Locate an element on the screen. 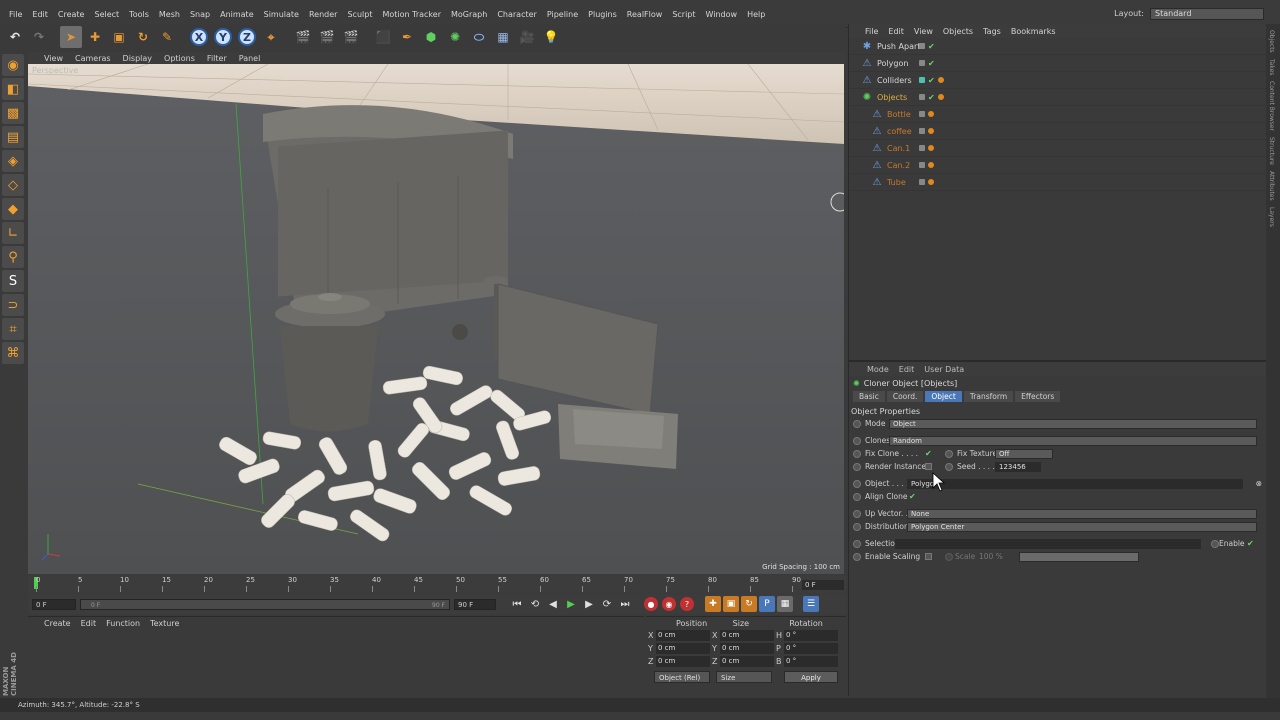 The image size is (1280, 720). menu-item: Script is located at coordinates (683, 14).